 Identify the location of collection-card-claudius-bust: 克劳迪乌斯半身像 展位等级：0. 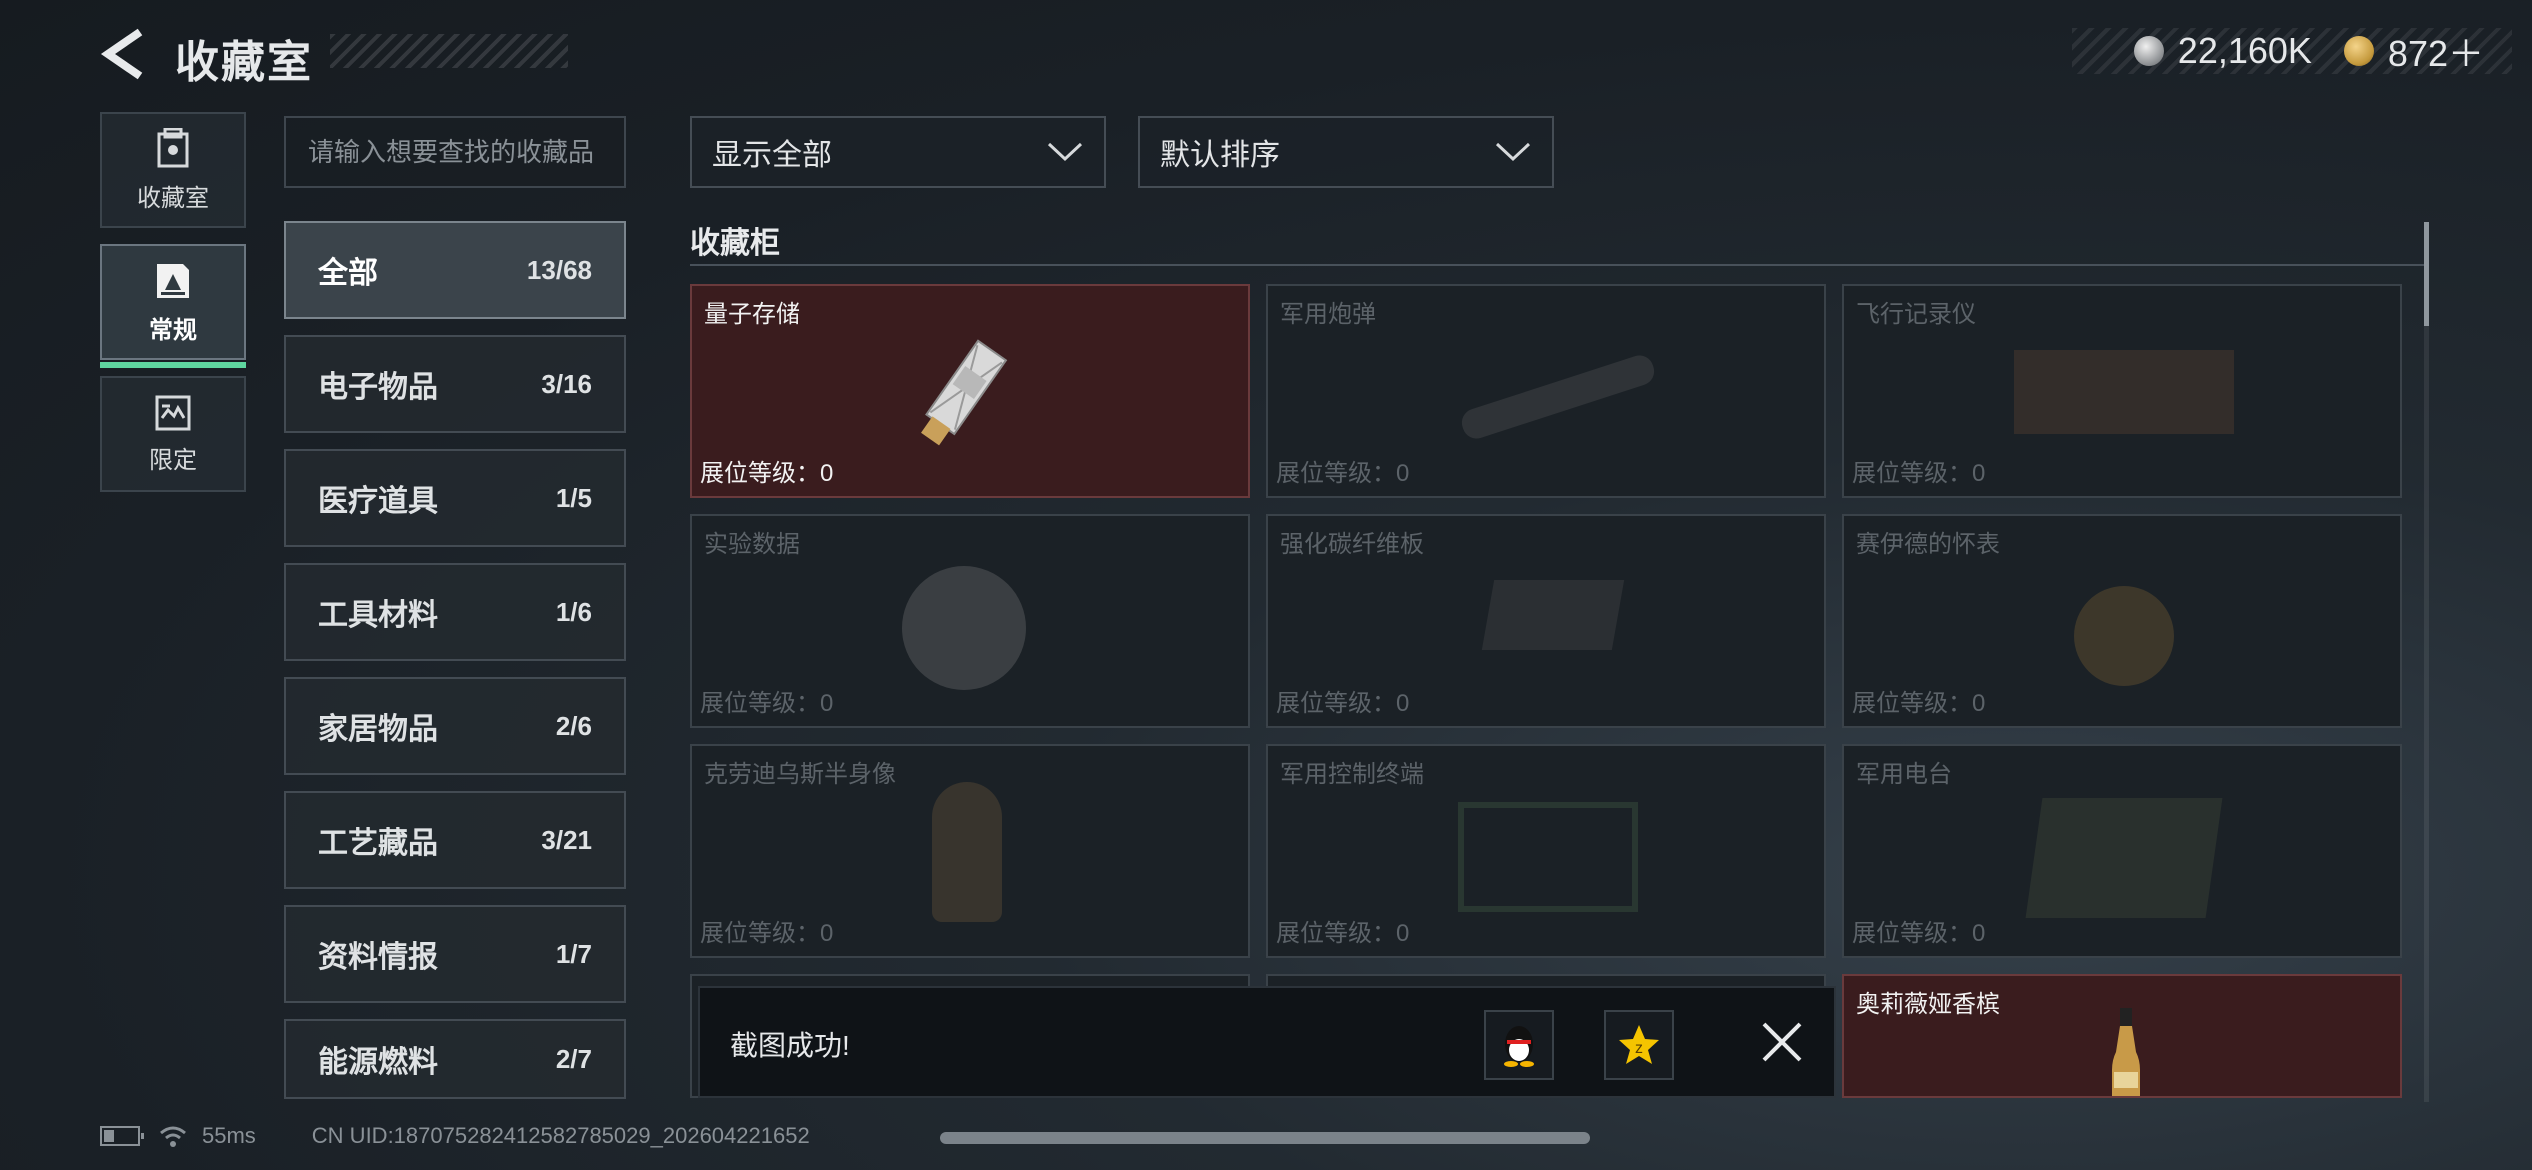
(970, 851).